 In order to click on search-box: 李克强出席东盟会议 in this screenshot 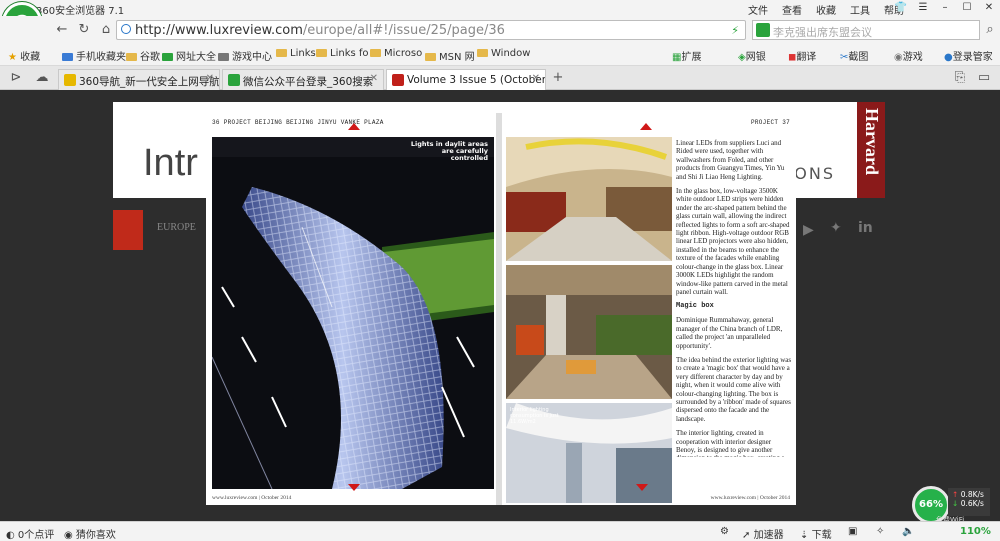, I will do `click(866, 30)`.